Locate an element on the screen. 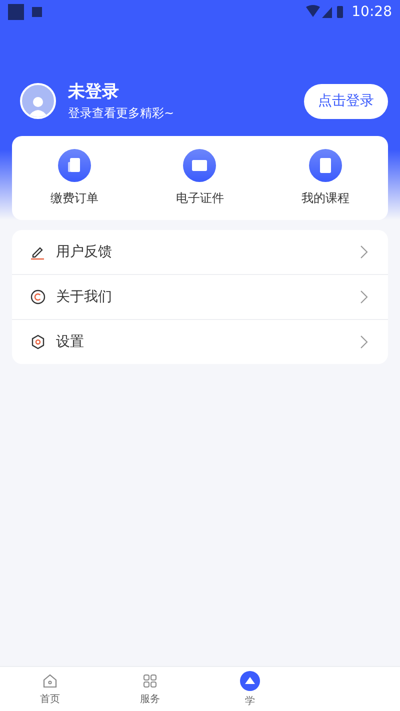 Image resolution: width=400 pixels, height=711 pixels. avatar is located at coordinates (38, 101).